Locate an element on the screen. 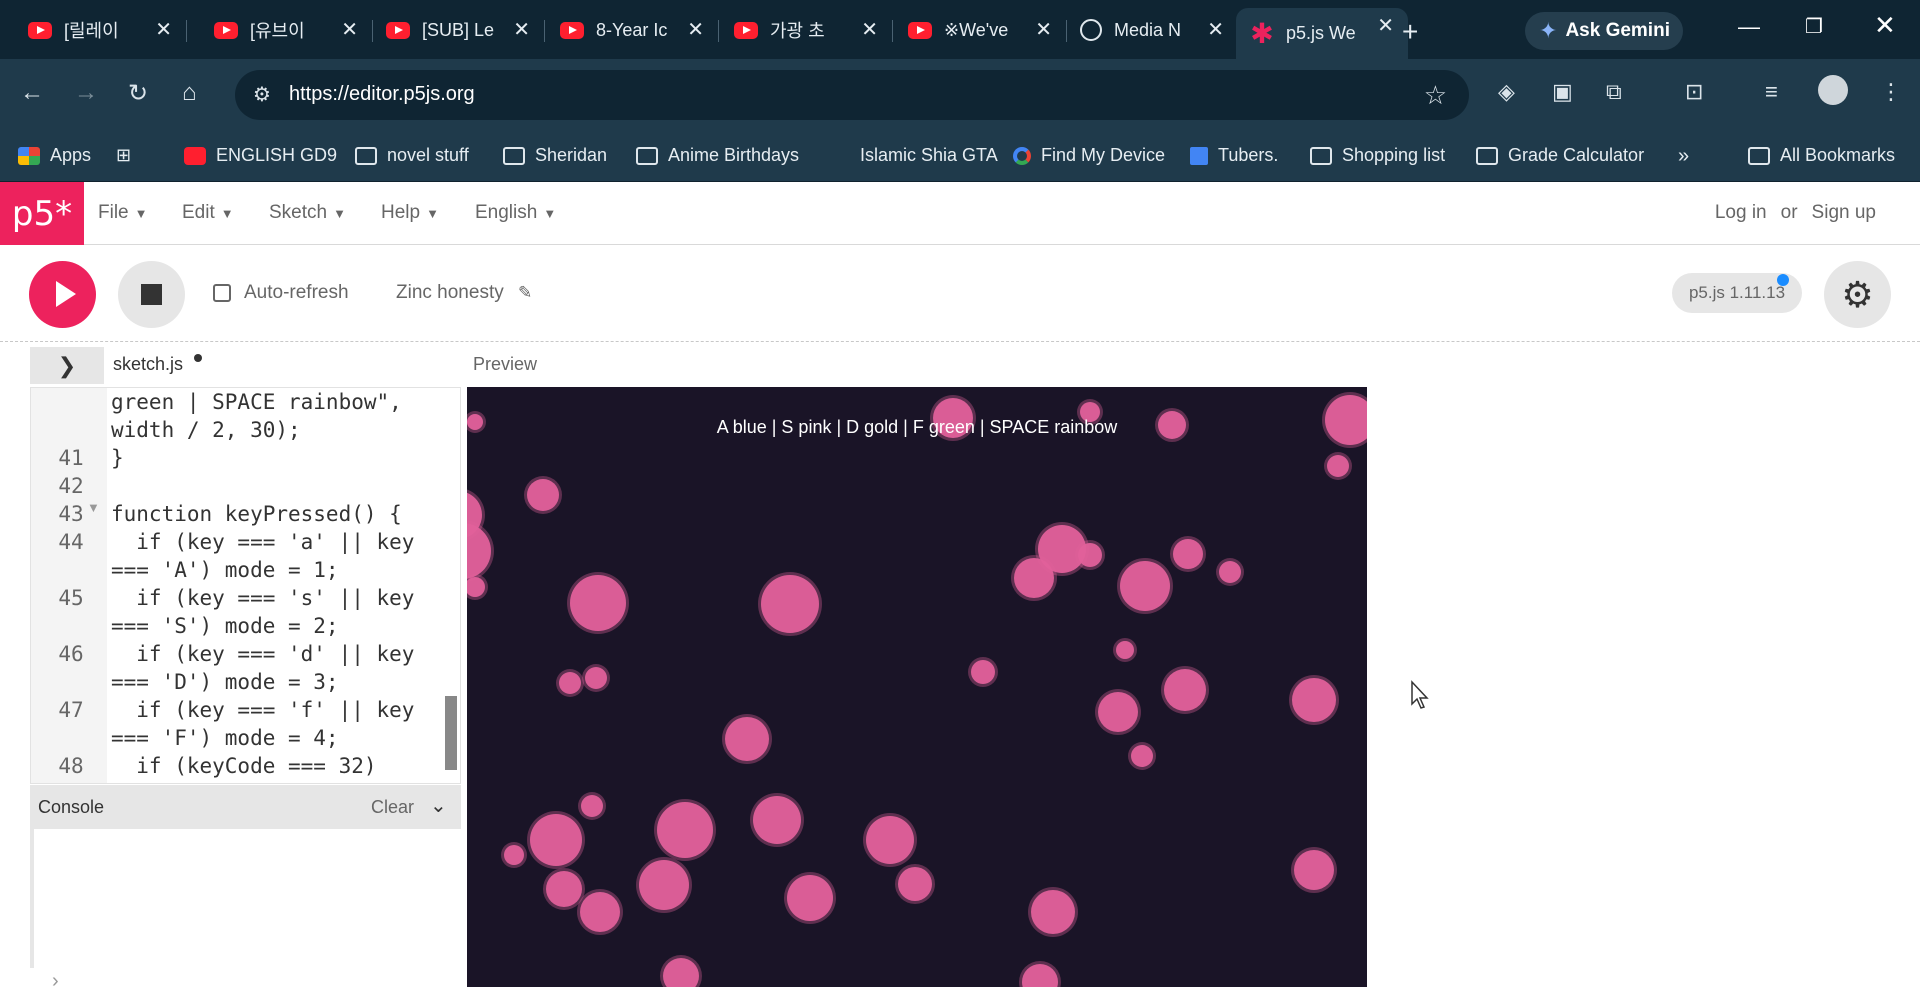 This screenshot has width=1920, height=1008. unsaved-dot is located at coordinates (198, 358).